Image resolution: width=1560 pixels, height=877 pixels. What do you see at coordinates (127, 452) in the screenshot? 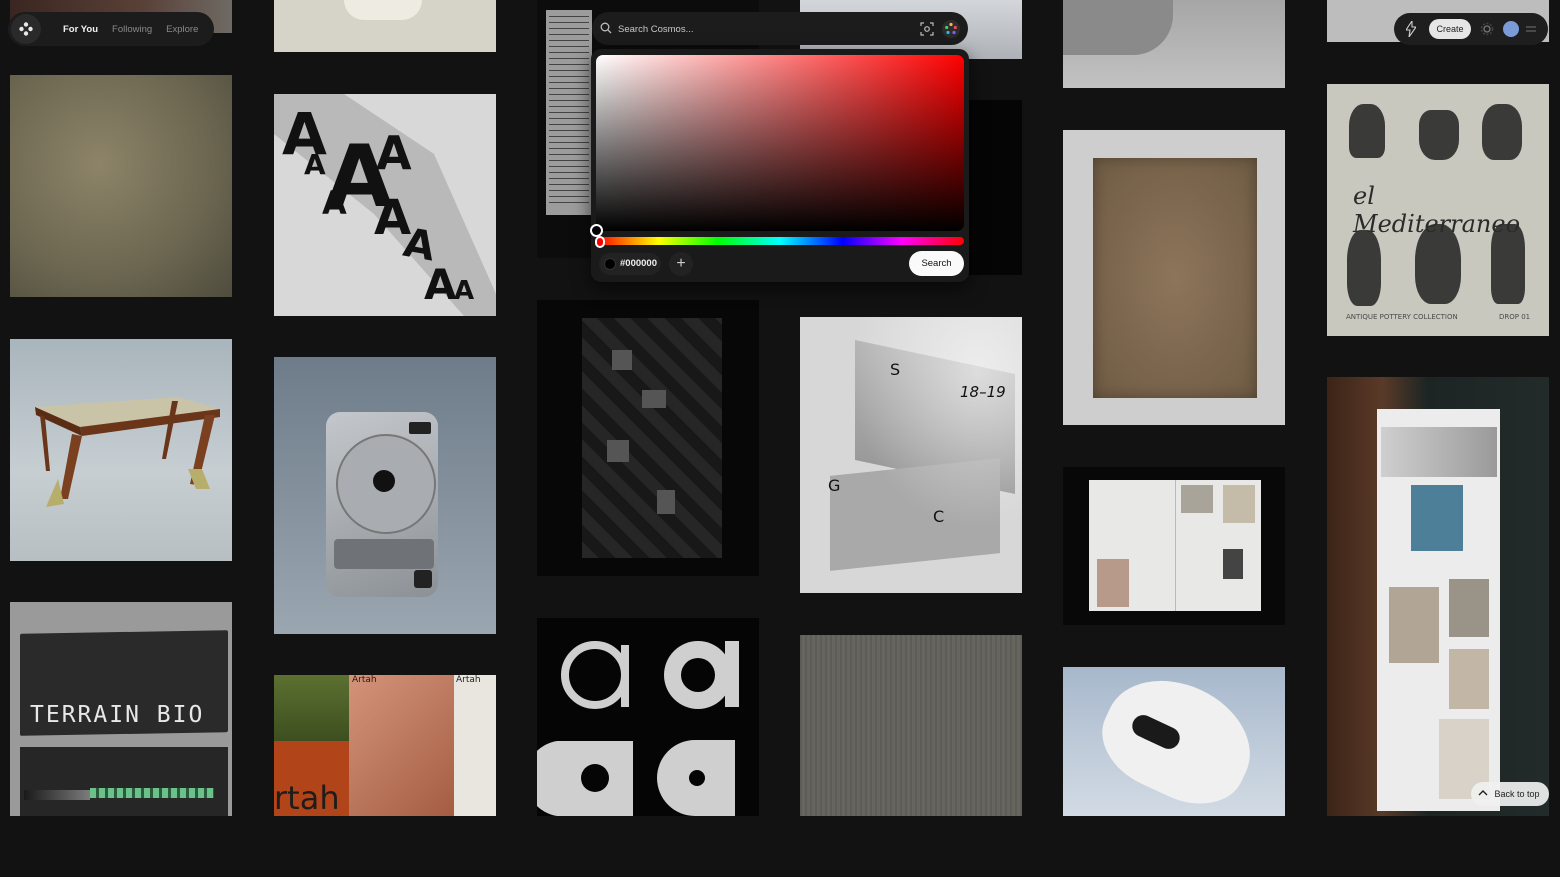
I see `desk-illustration` at bounding box center [127, 452].